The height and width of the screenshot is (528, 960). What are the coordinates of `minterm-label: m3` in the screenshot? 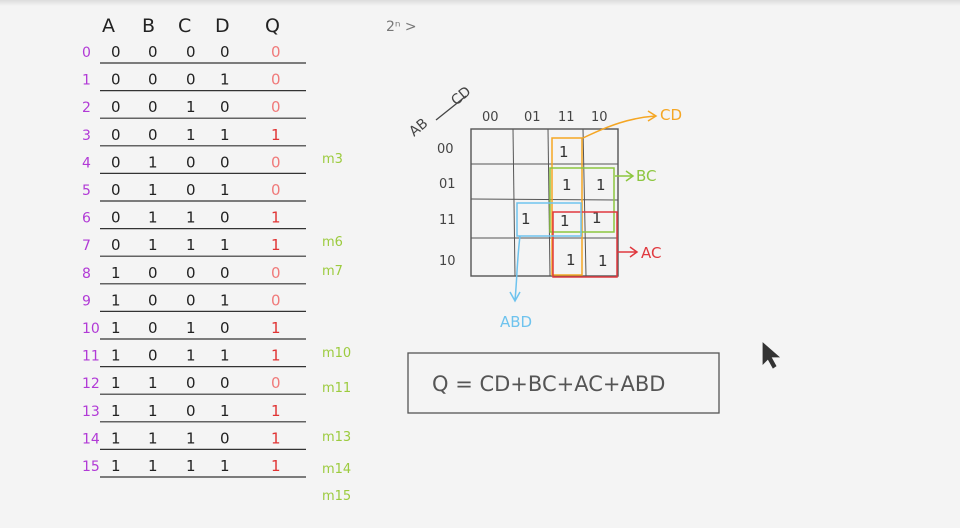 It's located at (332, 159).